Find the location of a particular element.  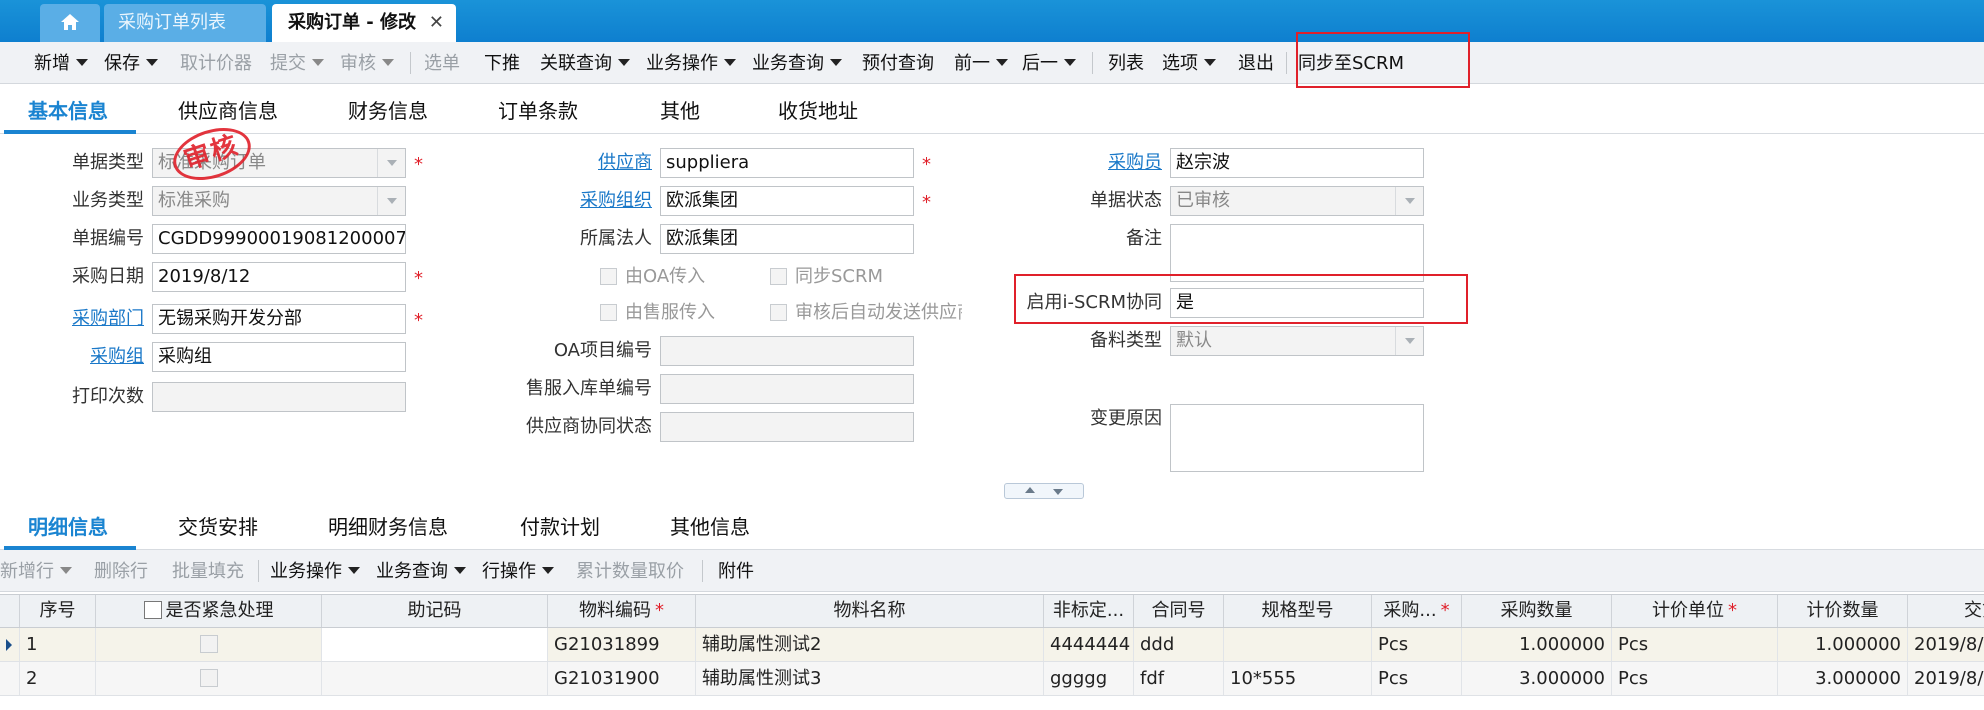

col-material-name: 物料名称 is located at coordinates (870, 611).